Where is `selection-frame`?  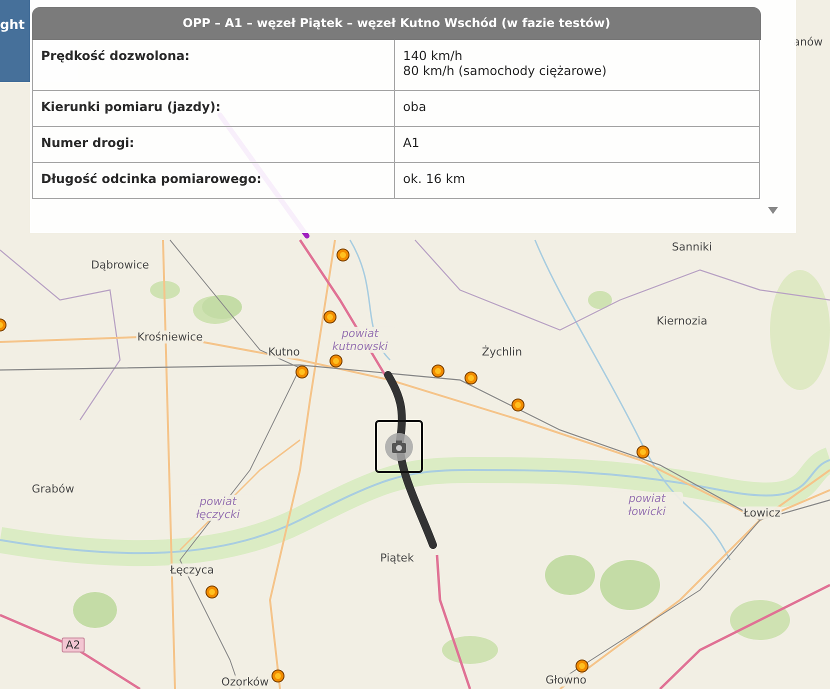 selection-frame is located at coordinates (399, 446).